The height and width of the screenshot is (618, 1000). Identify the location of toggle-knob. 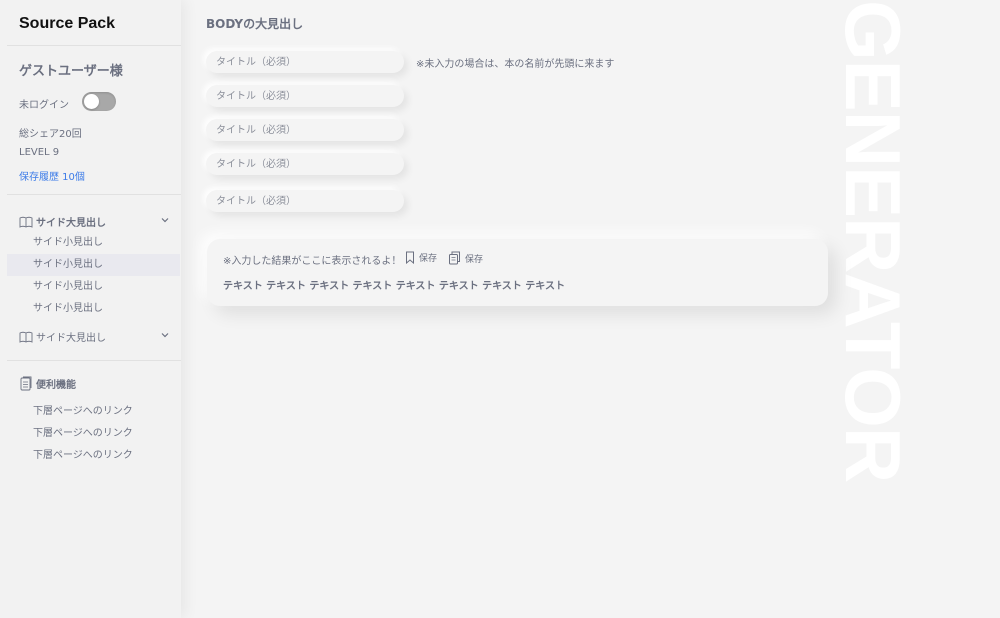
(91, 101).